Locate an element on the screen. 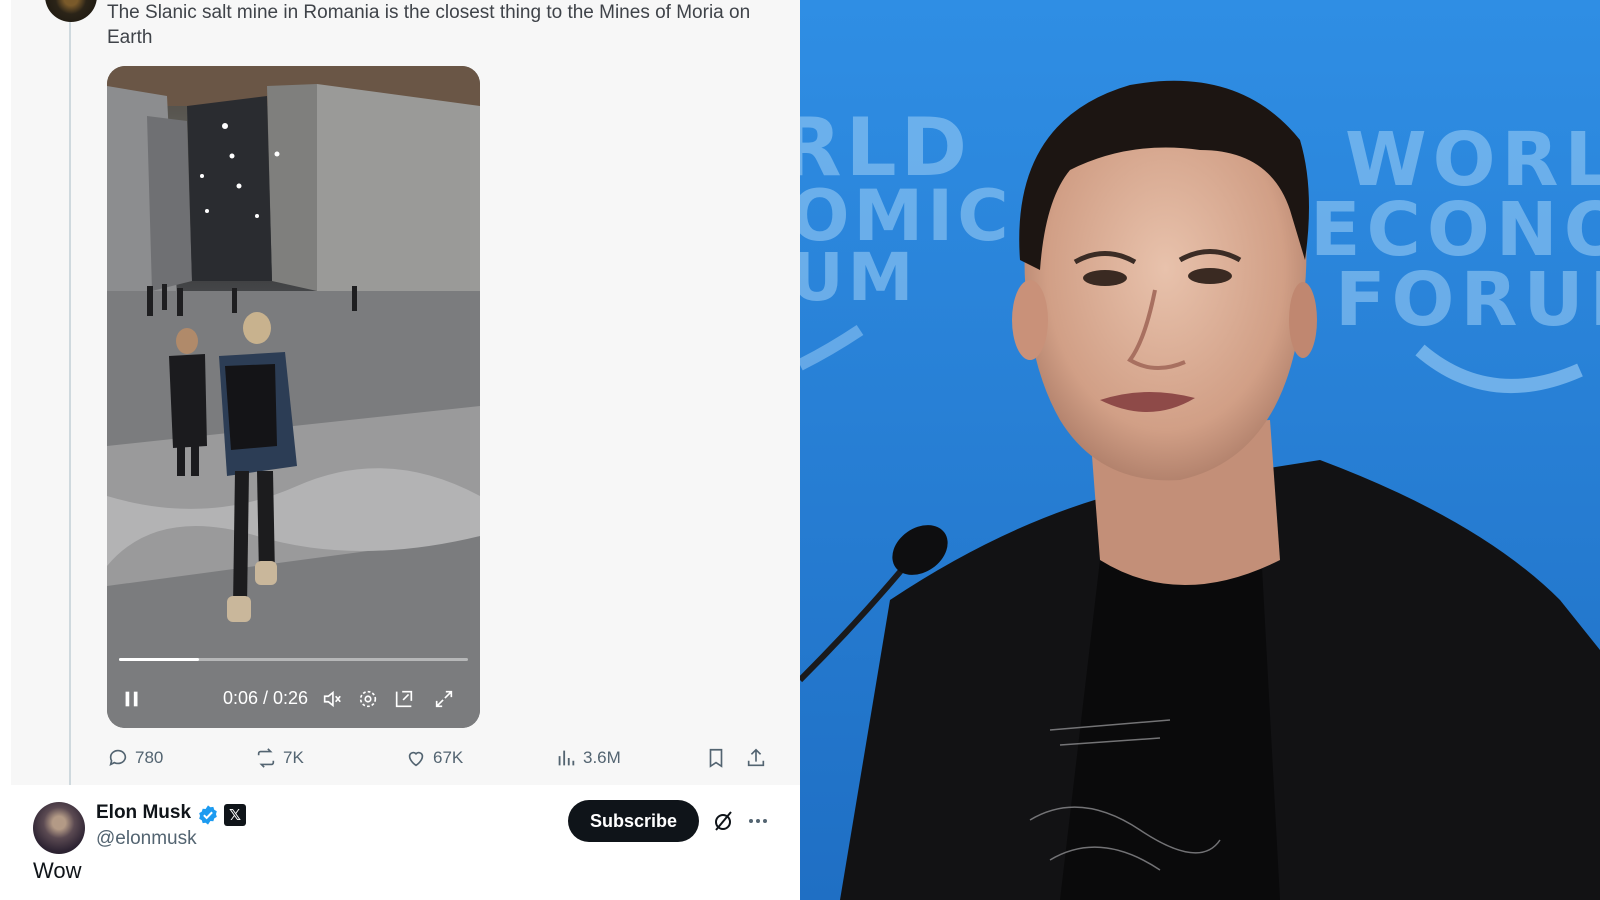 The height and width of the screenshot is (900, 1600). thread-line is located at coordinates (70, 406).